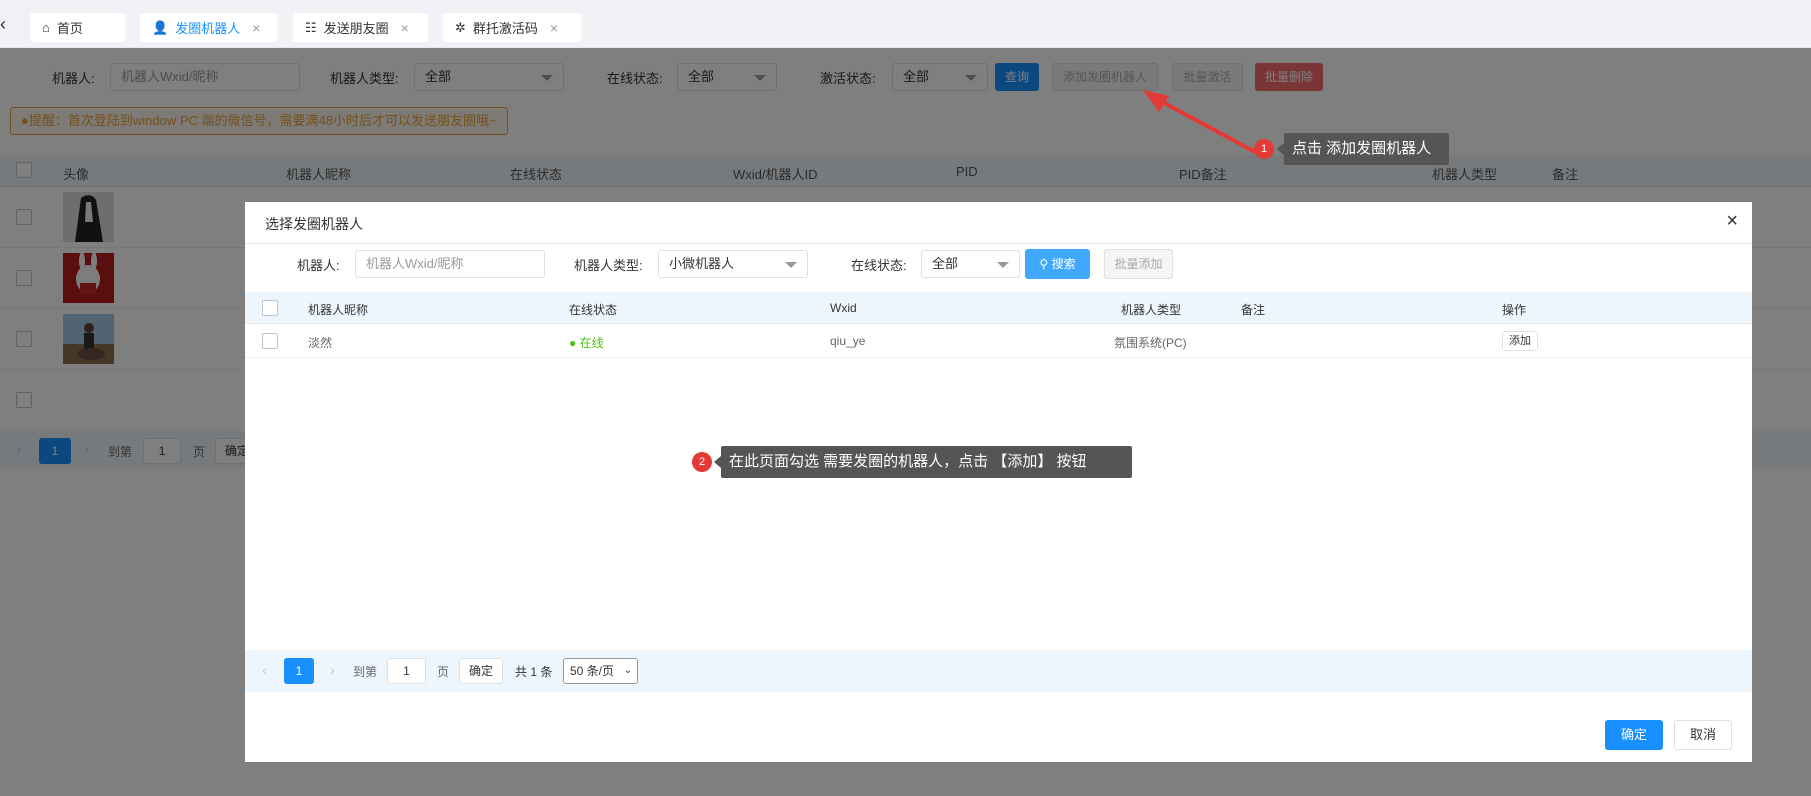  Describe the element at coordinates (923, 462) in the screenshot. I see `annotation-tooltip: 在此页面勾选 需要发圈的机器人，点击 【添加】 按钮` at that location.